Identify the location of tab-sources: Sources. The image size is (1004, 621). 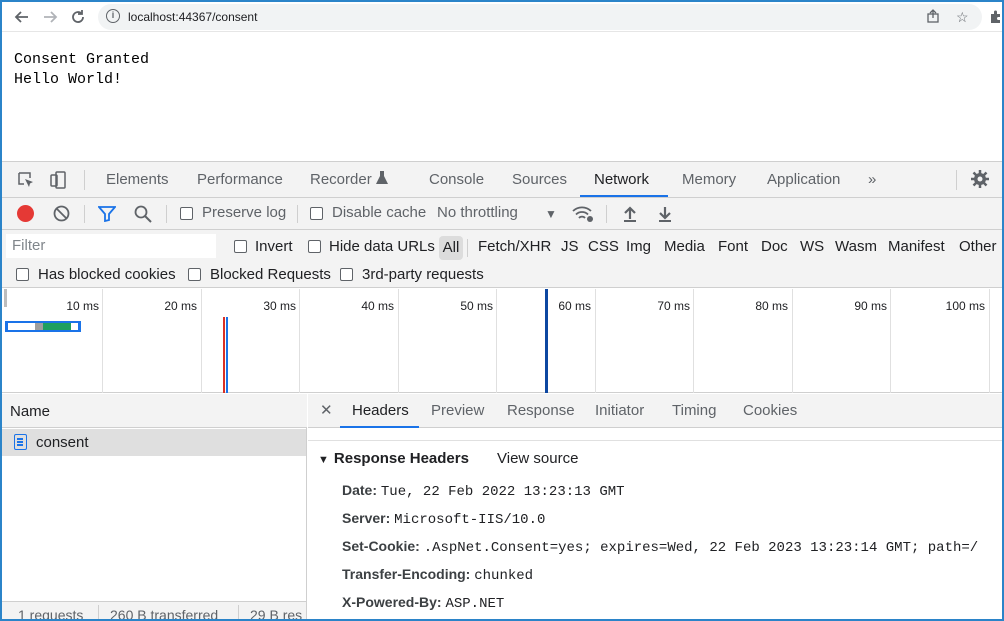
(539, 179).